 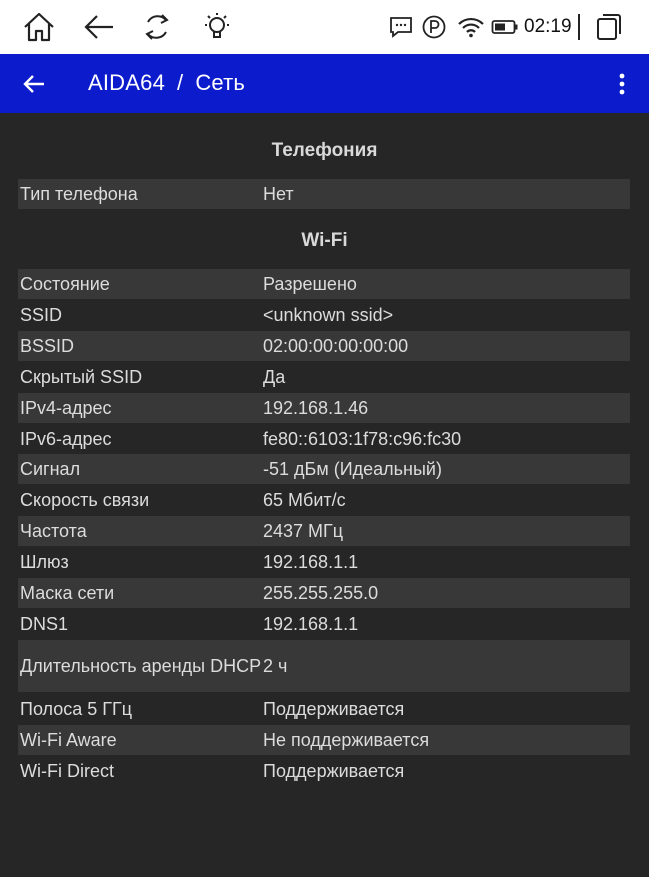 What do you see at coordinates (141, 666) in the screenshot?
I see `row-label: Длительность аренды DHCP` at bounding box center [141, 666].